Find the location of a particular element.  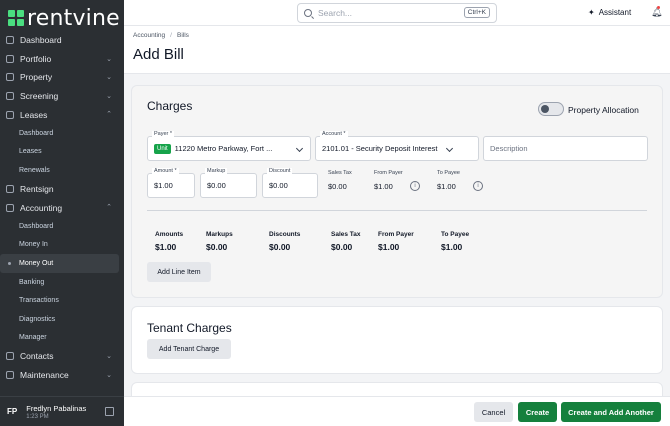

sidebar-subitem-label: Dashboard is located at coordinates (36, 133).